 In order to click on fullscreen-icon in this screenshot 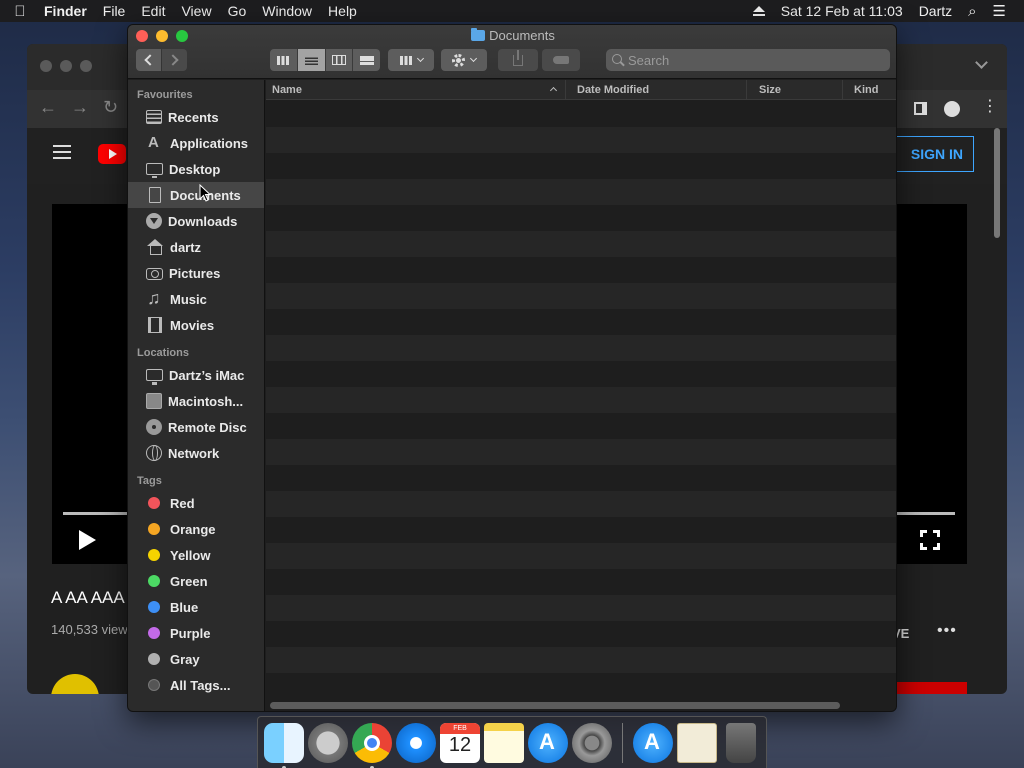, I will do `click(930, 540)`.